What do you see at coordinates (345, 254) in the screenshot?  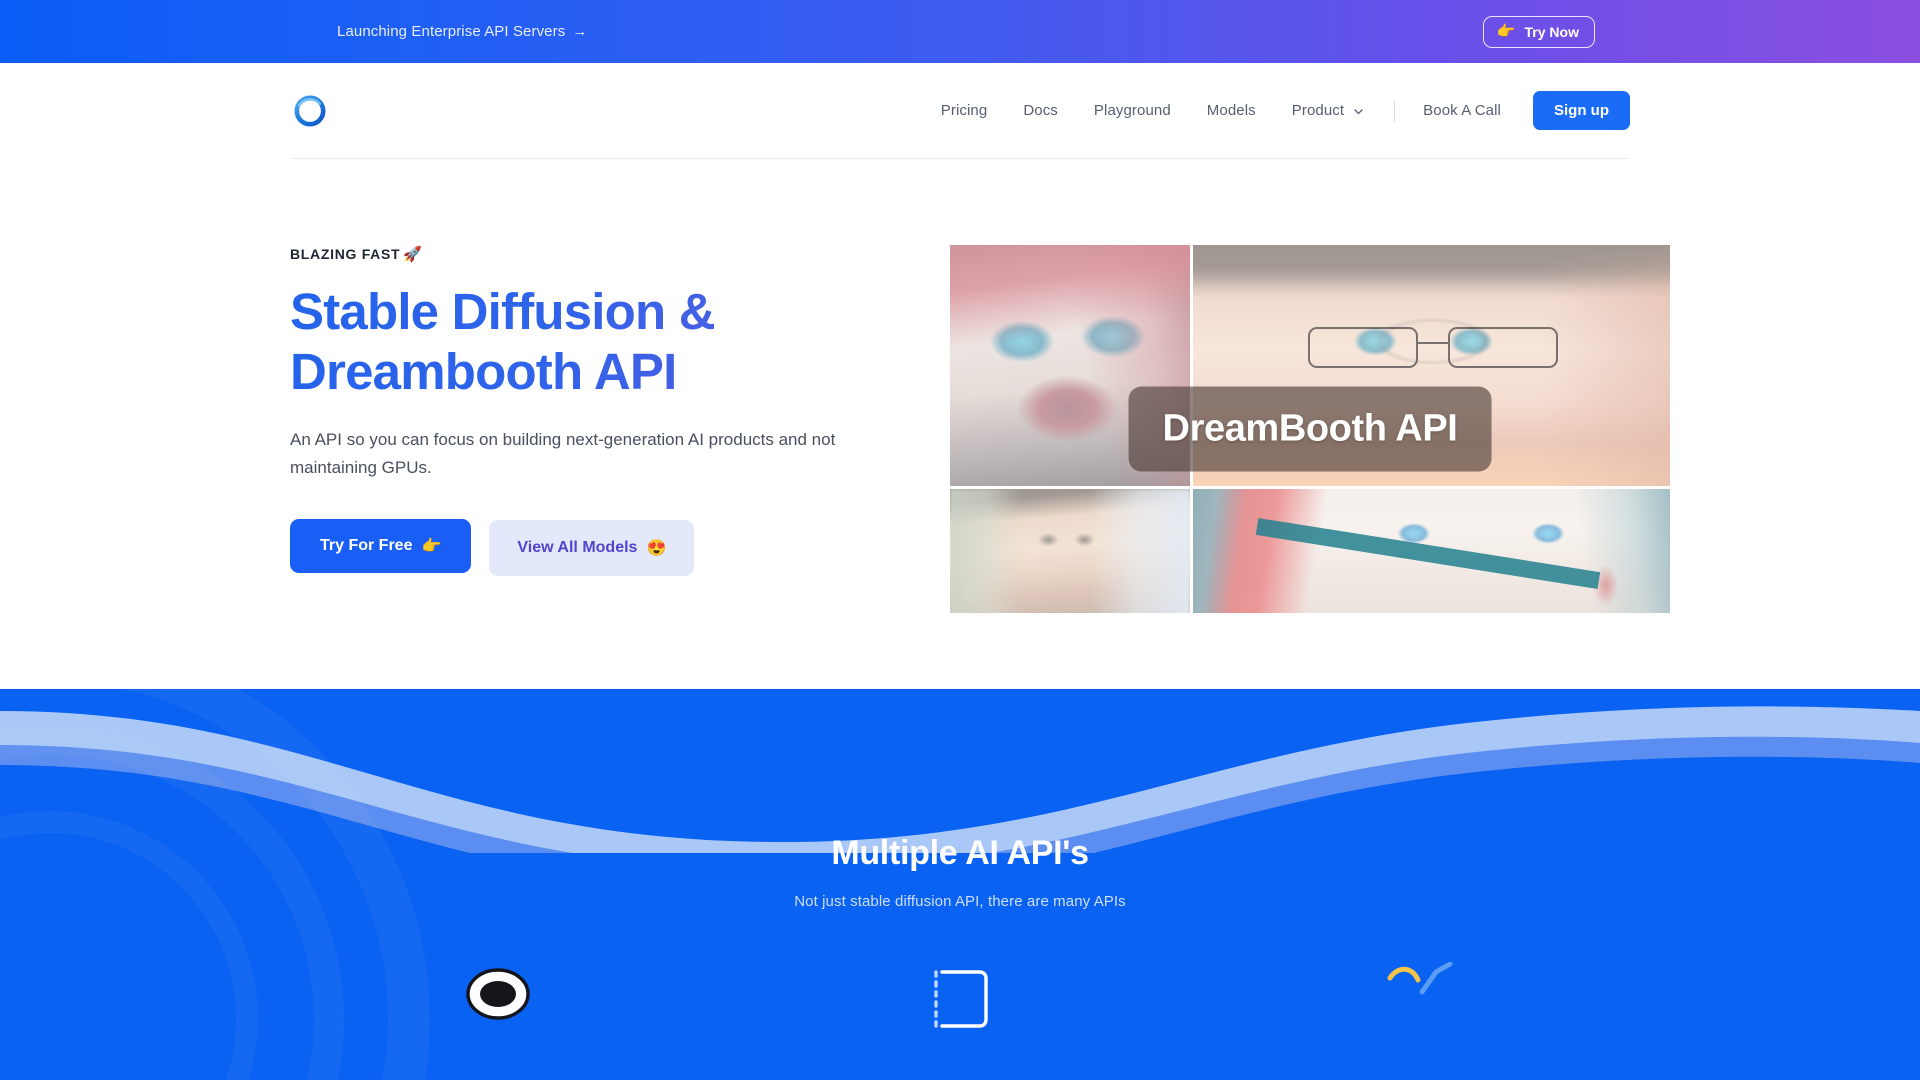 I see `hero-eyebrow-label: BLAZING FAST` at bounding box center [345, 254].